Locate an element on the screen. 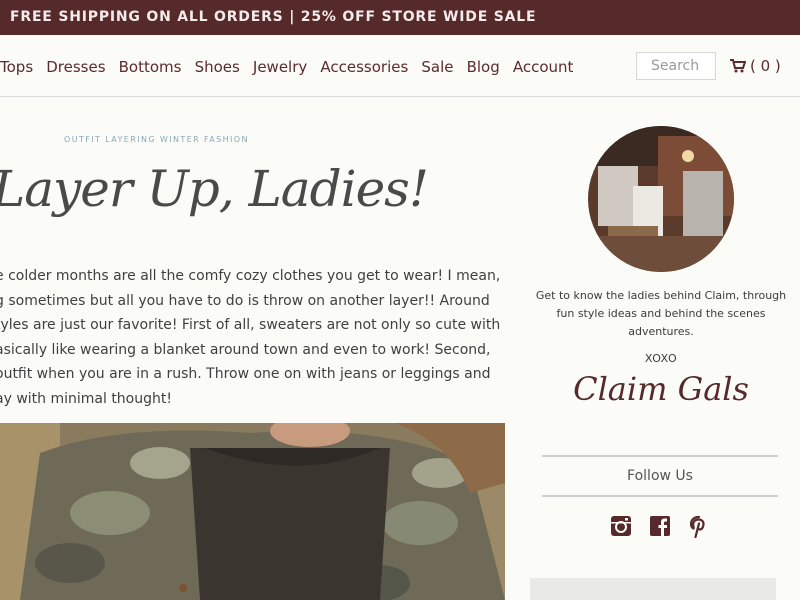 This screenshot has width=800, height=600. nav-item-shoes: Shoes is located at coordinates (217, 67).